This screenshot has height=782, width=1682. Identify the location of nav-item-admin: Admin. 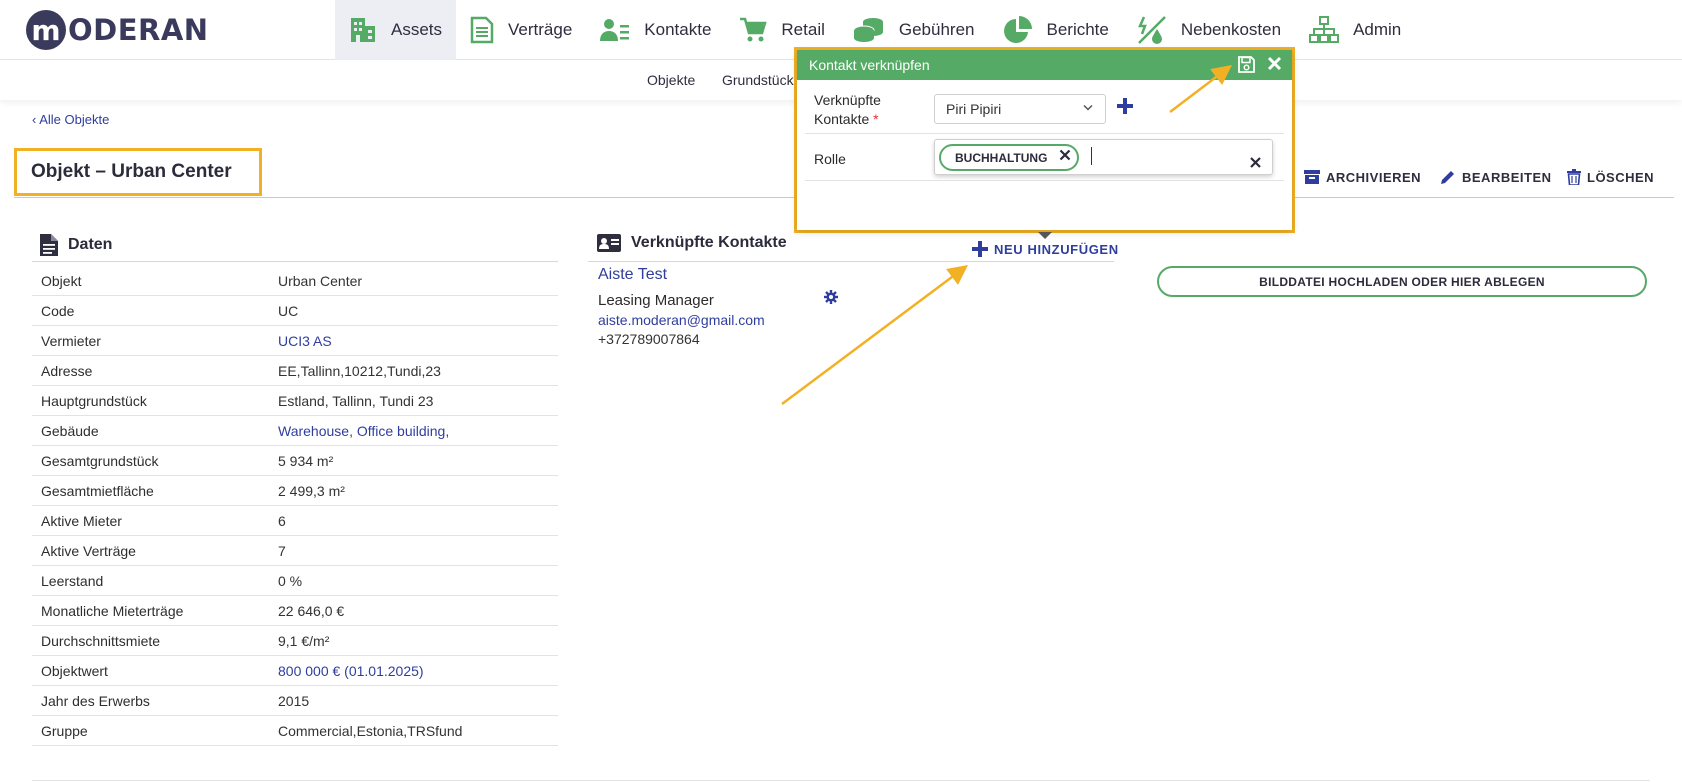
(1355, 30).